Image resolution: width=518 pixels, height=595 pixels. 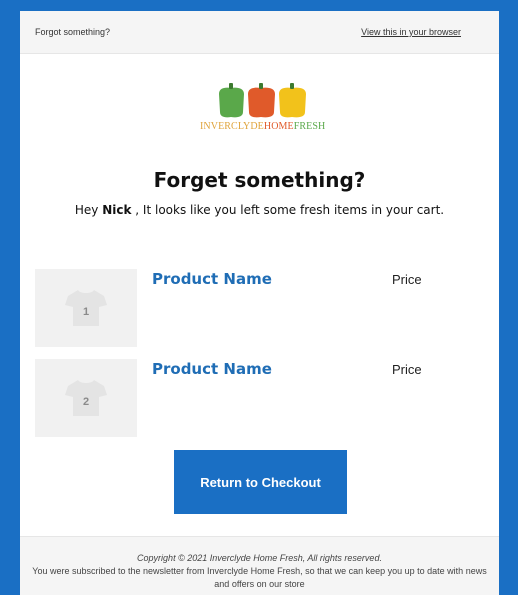 I want to click on brand-logo: INVERCLYDEHOMEFRESH, so click(x=263, y=108).